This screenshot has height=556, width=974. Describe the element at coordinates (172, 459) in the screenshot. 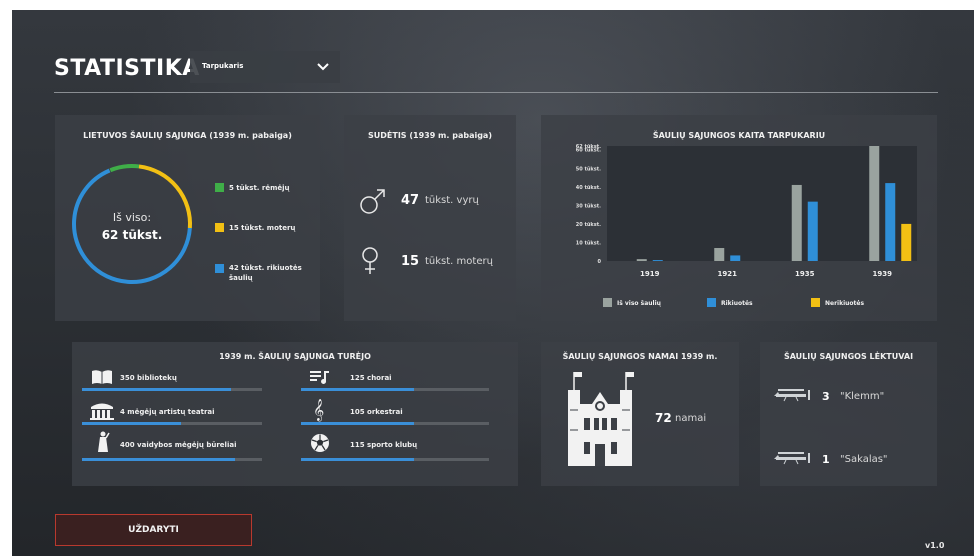

I see `asset-acting-groups-bar` at that location.